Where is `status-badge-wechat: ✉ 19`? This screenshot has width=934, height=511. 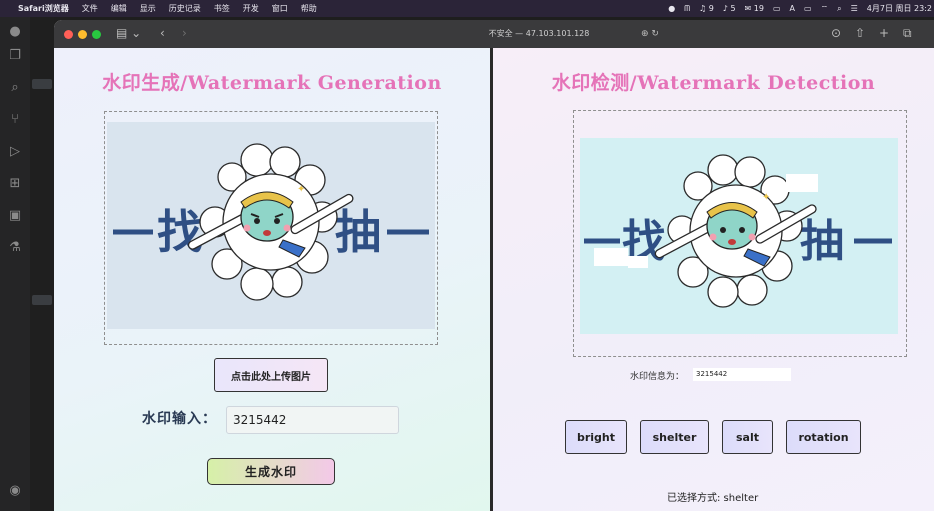
status-badge-wechat: ✉ 19 is located at coordinates (754, 8).